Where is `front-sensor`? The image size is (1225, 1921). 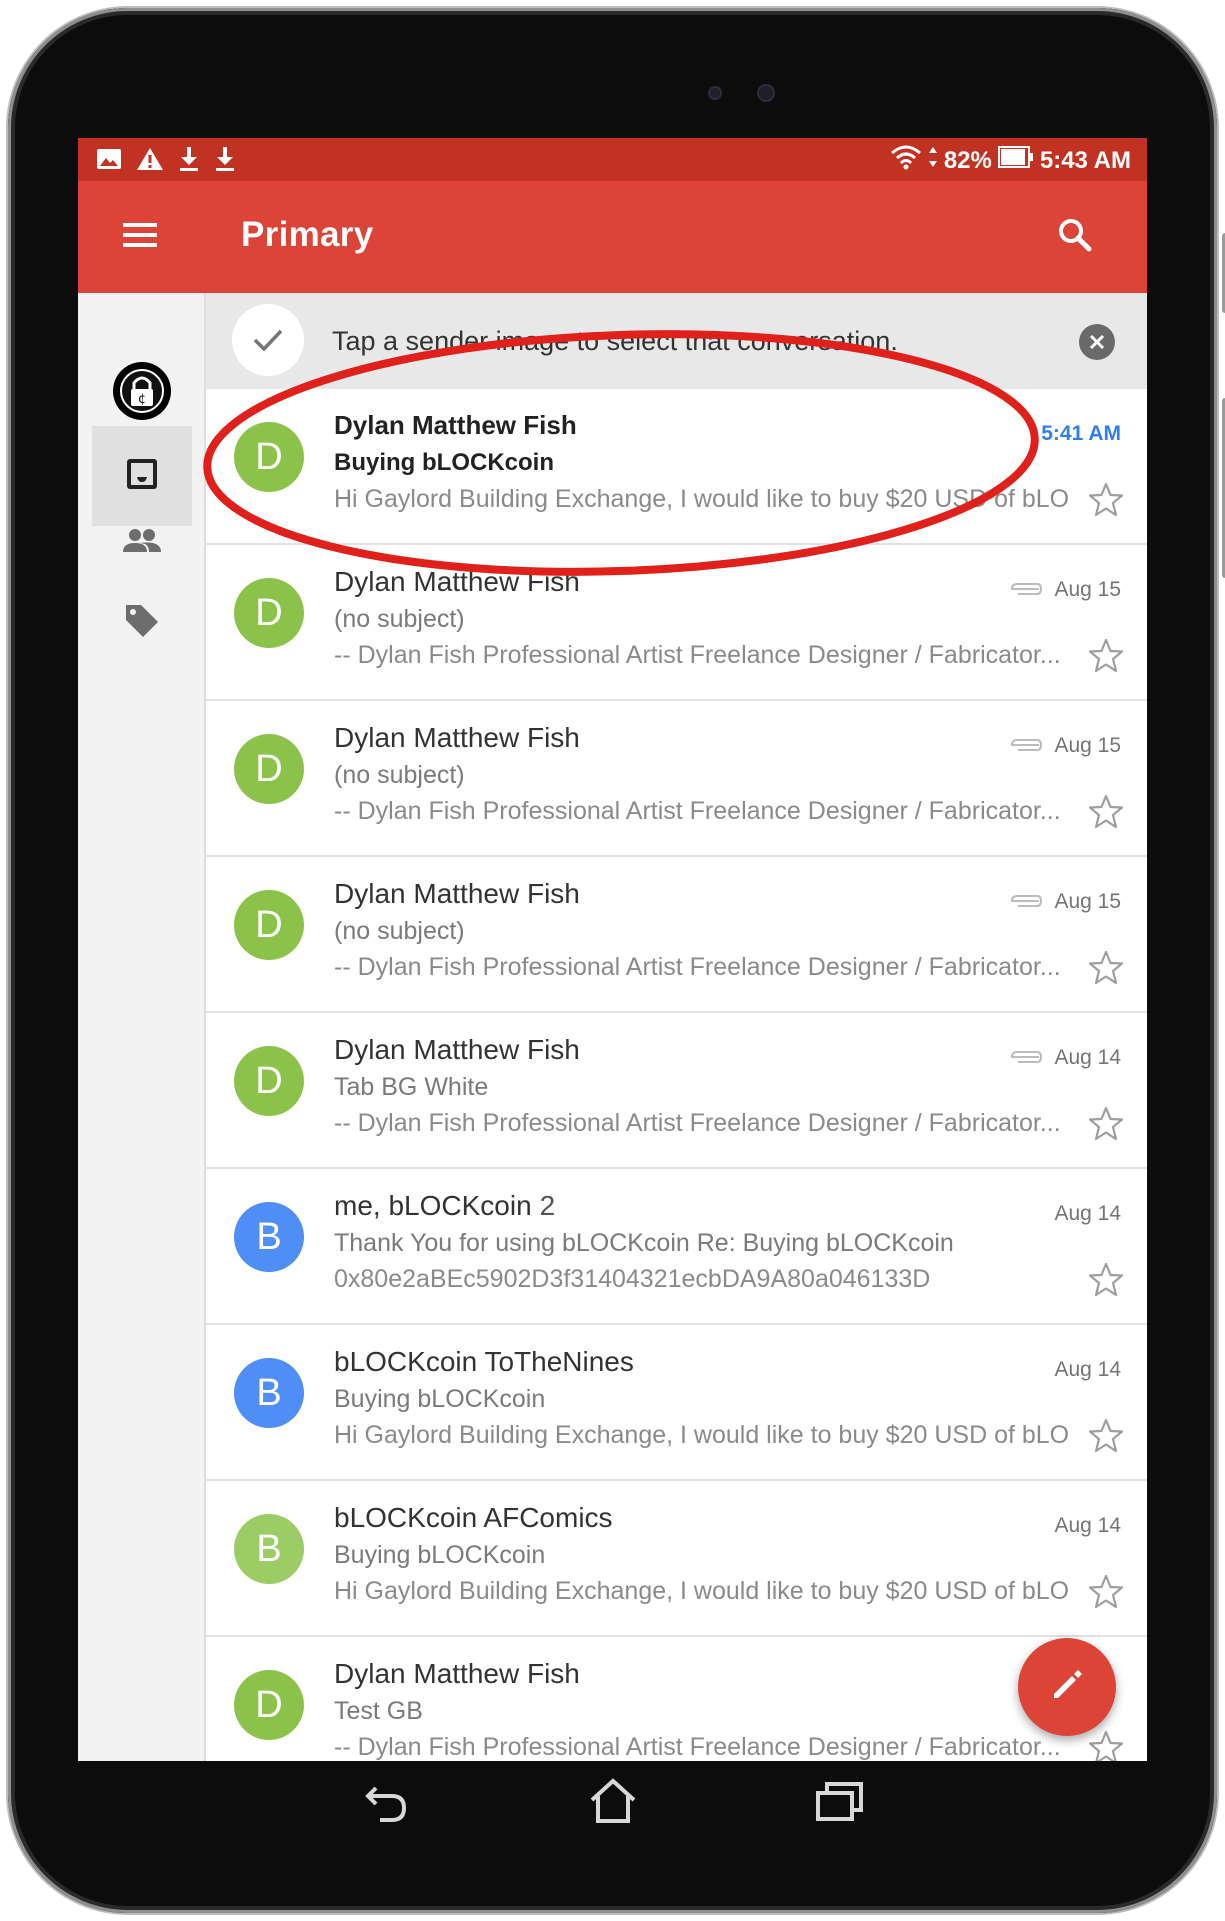 front-sensor is located at coordinates (715, 93).